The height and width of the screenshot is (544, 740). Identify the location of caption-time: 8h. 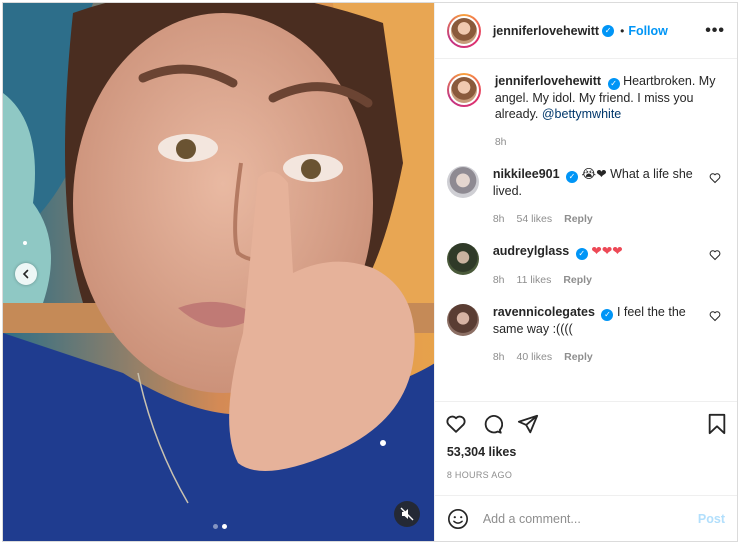
(500, 142).